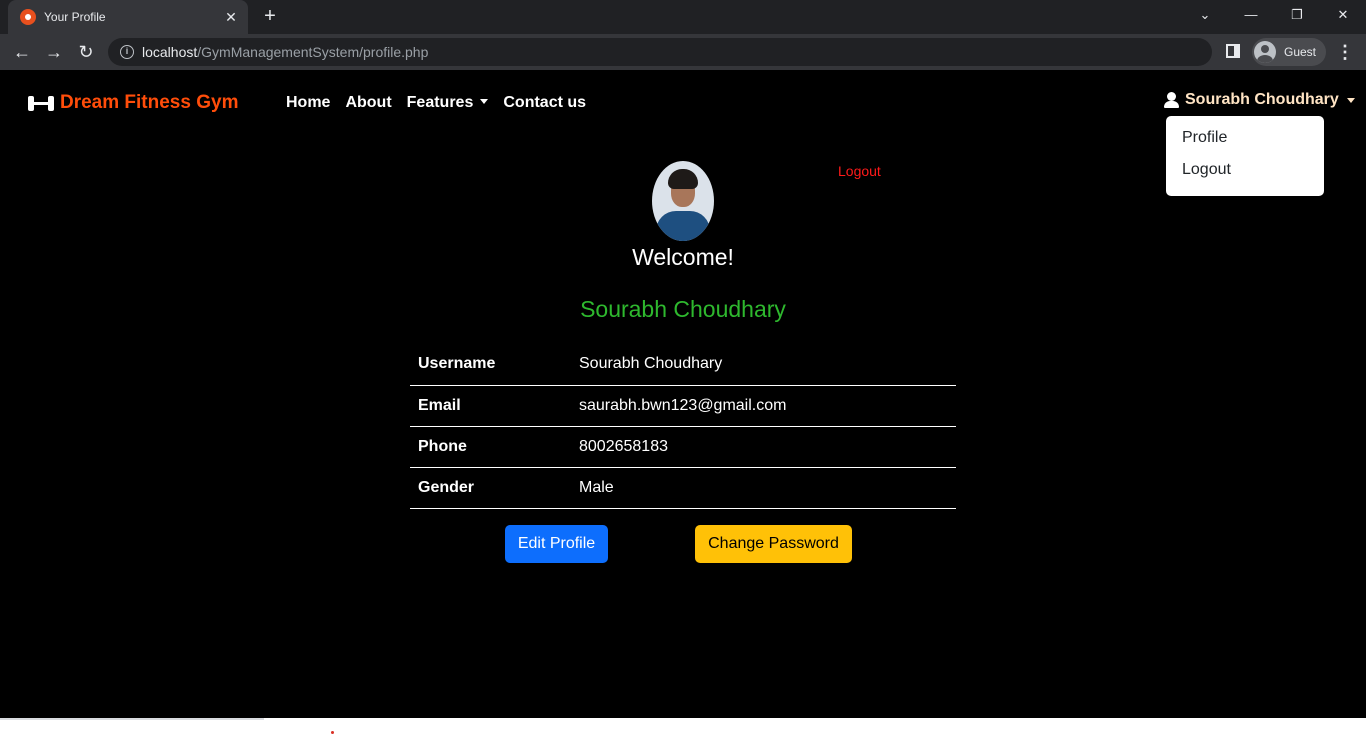 This screenshot has height=737, width=1366. Describe the element at coordinates (763, 447) in the screenshot. I see `field-value: 8002658183` at that location.